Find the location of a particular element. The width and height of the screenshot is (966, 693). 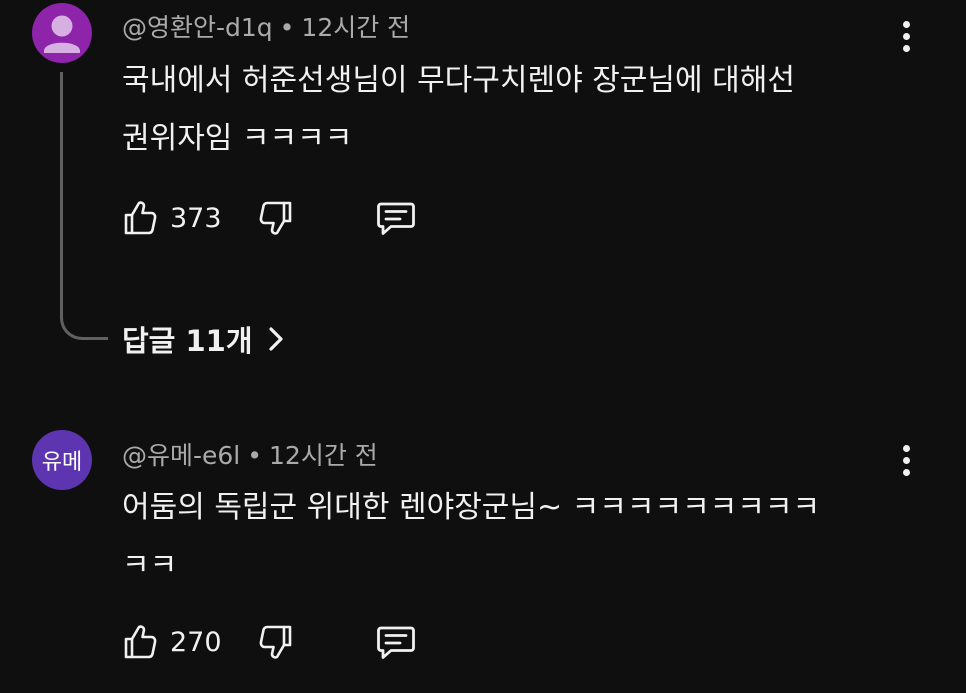

avatar is located at coordinates (62, 33).